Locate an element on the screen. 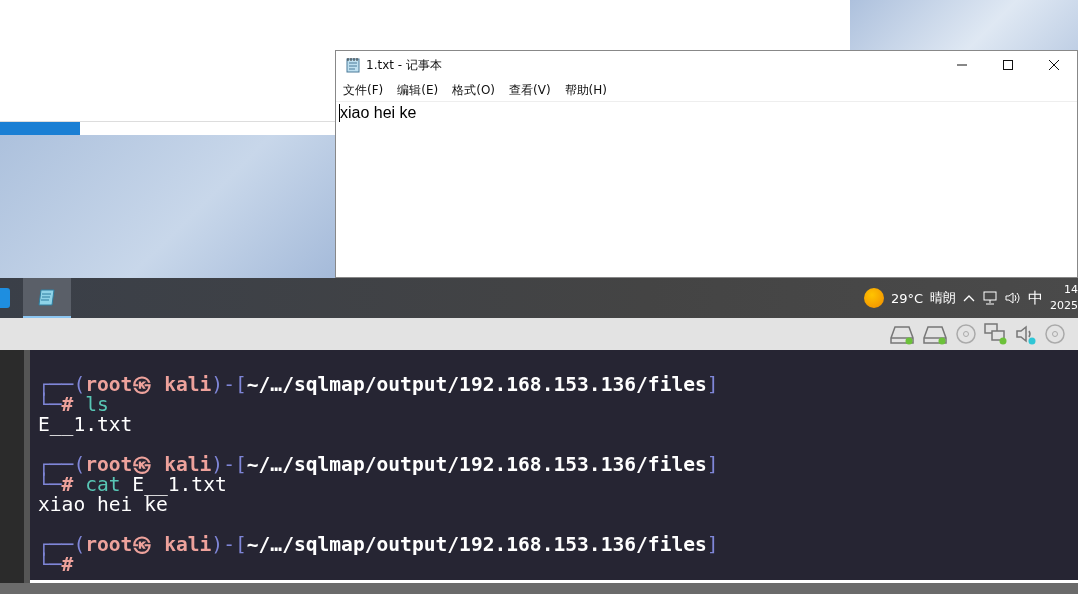 This screenshot has height=594, width=1078. notepad-icon is located at coordinates (353, 65).